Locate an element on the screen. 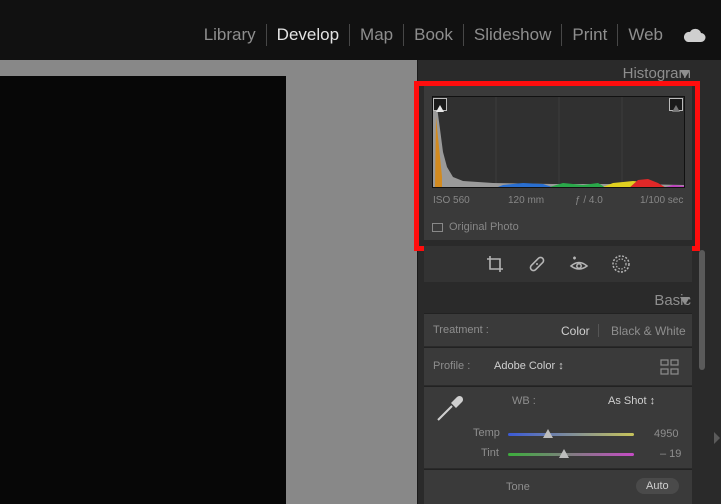 Image resolution: width=721 pixels, height=504 pixels. treatment-color-option: Color is located at coordinates (575, 331).